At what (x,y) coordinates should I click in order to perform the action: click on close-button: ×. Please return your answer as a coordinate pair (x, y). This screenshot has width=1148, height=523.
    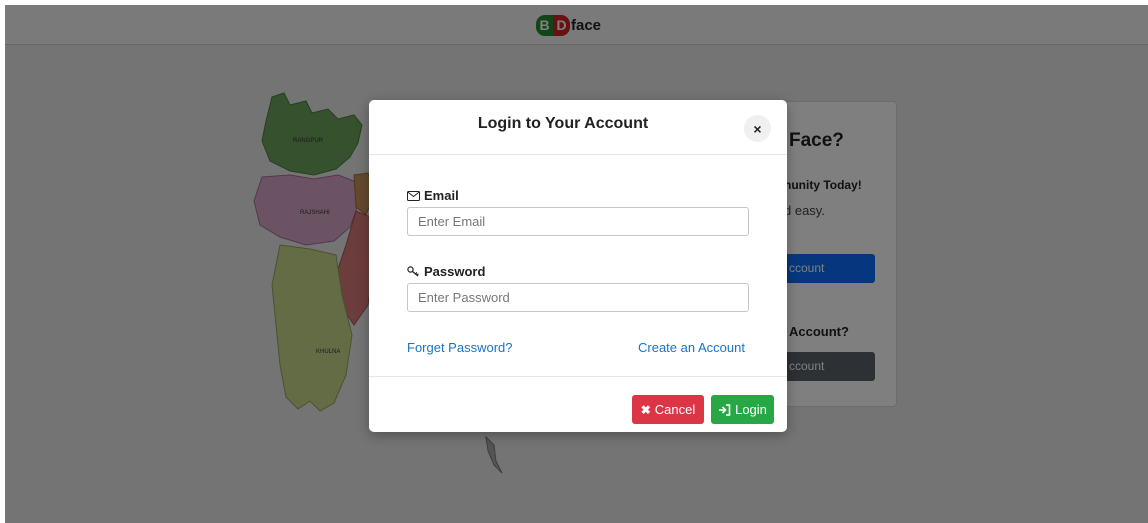
    Looking at the image, I should click on (757, 128).